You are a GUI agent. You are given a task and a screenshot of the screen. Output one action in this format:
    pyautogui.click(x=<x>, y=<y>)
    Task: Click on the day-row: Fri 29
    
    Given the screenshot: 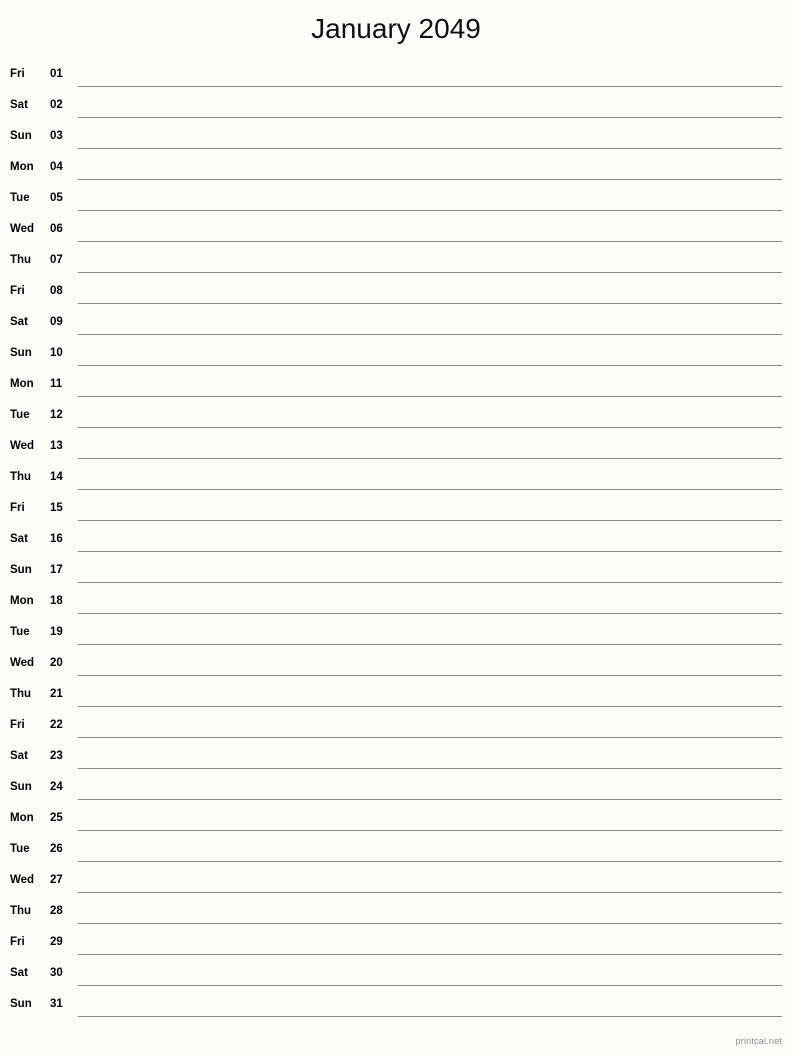 What is the action you would take?
    pyautogui.click(x=396, y=945)
    